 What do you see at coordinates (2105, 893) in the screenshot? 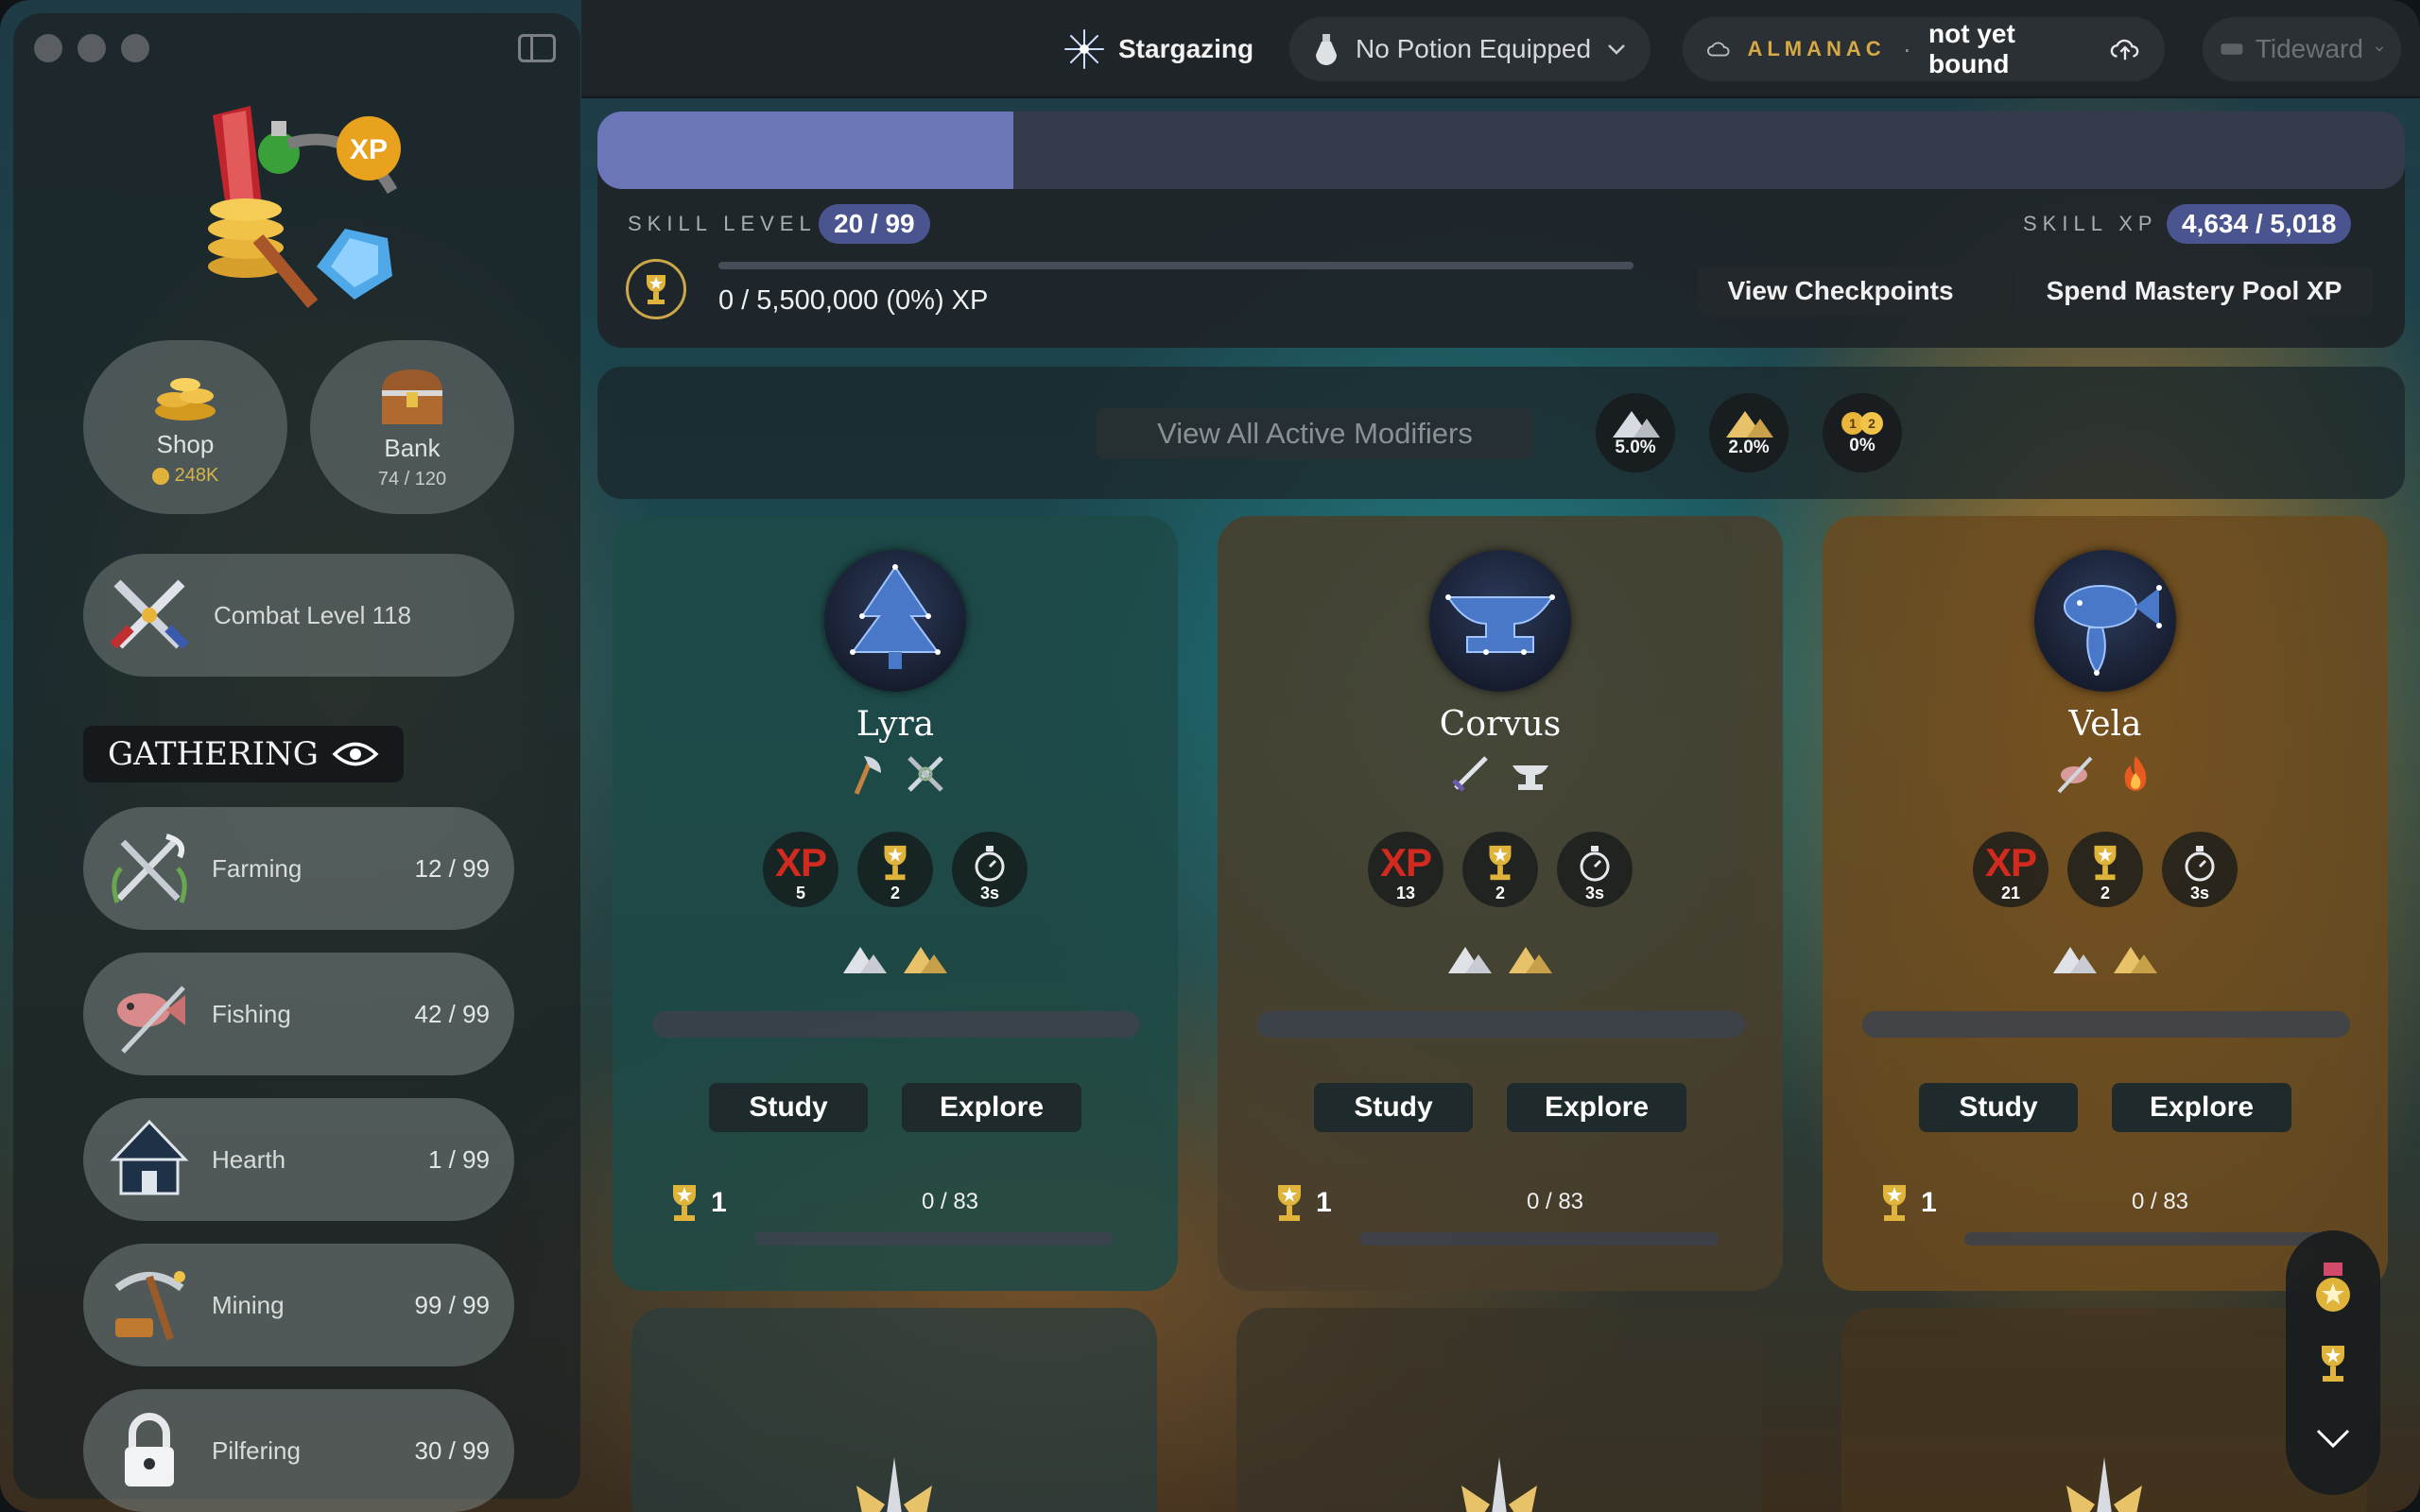
I see `mastery-reward-value: 2` at bounding box center [2105, 893].